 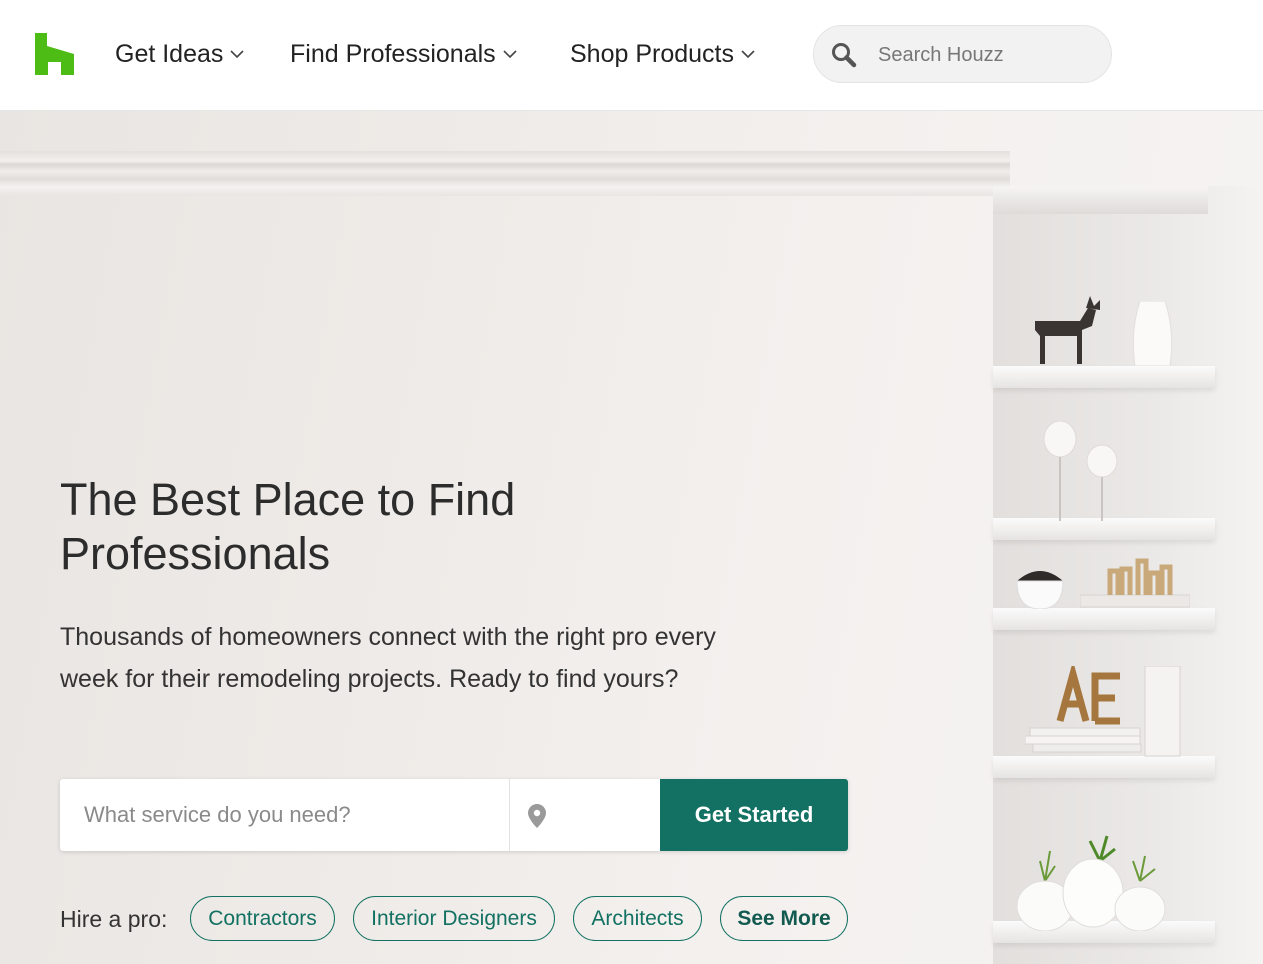 What do you see at coordinates (784, 918) in the screenshot?
I see `chip-see-more: See More` at bounding box center [784, 918].